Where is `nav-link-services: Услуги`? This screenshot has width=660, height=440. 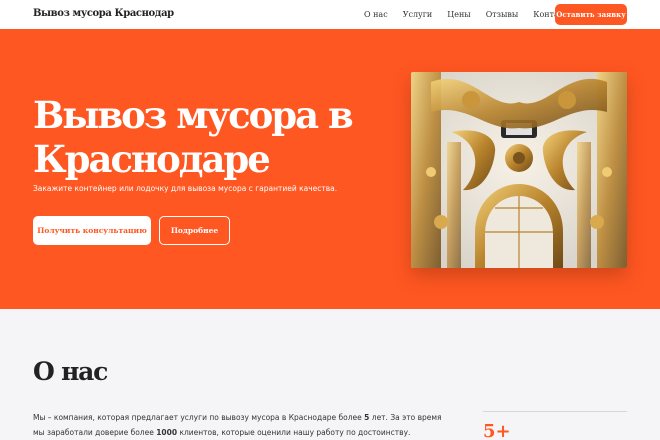
nav-link-services: Услуги is located at coordinates (418, 14).